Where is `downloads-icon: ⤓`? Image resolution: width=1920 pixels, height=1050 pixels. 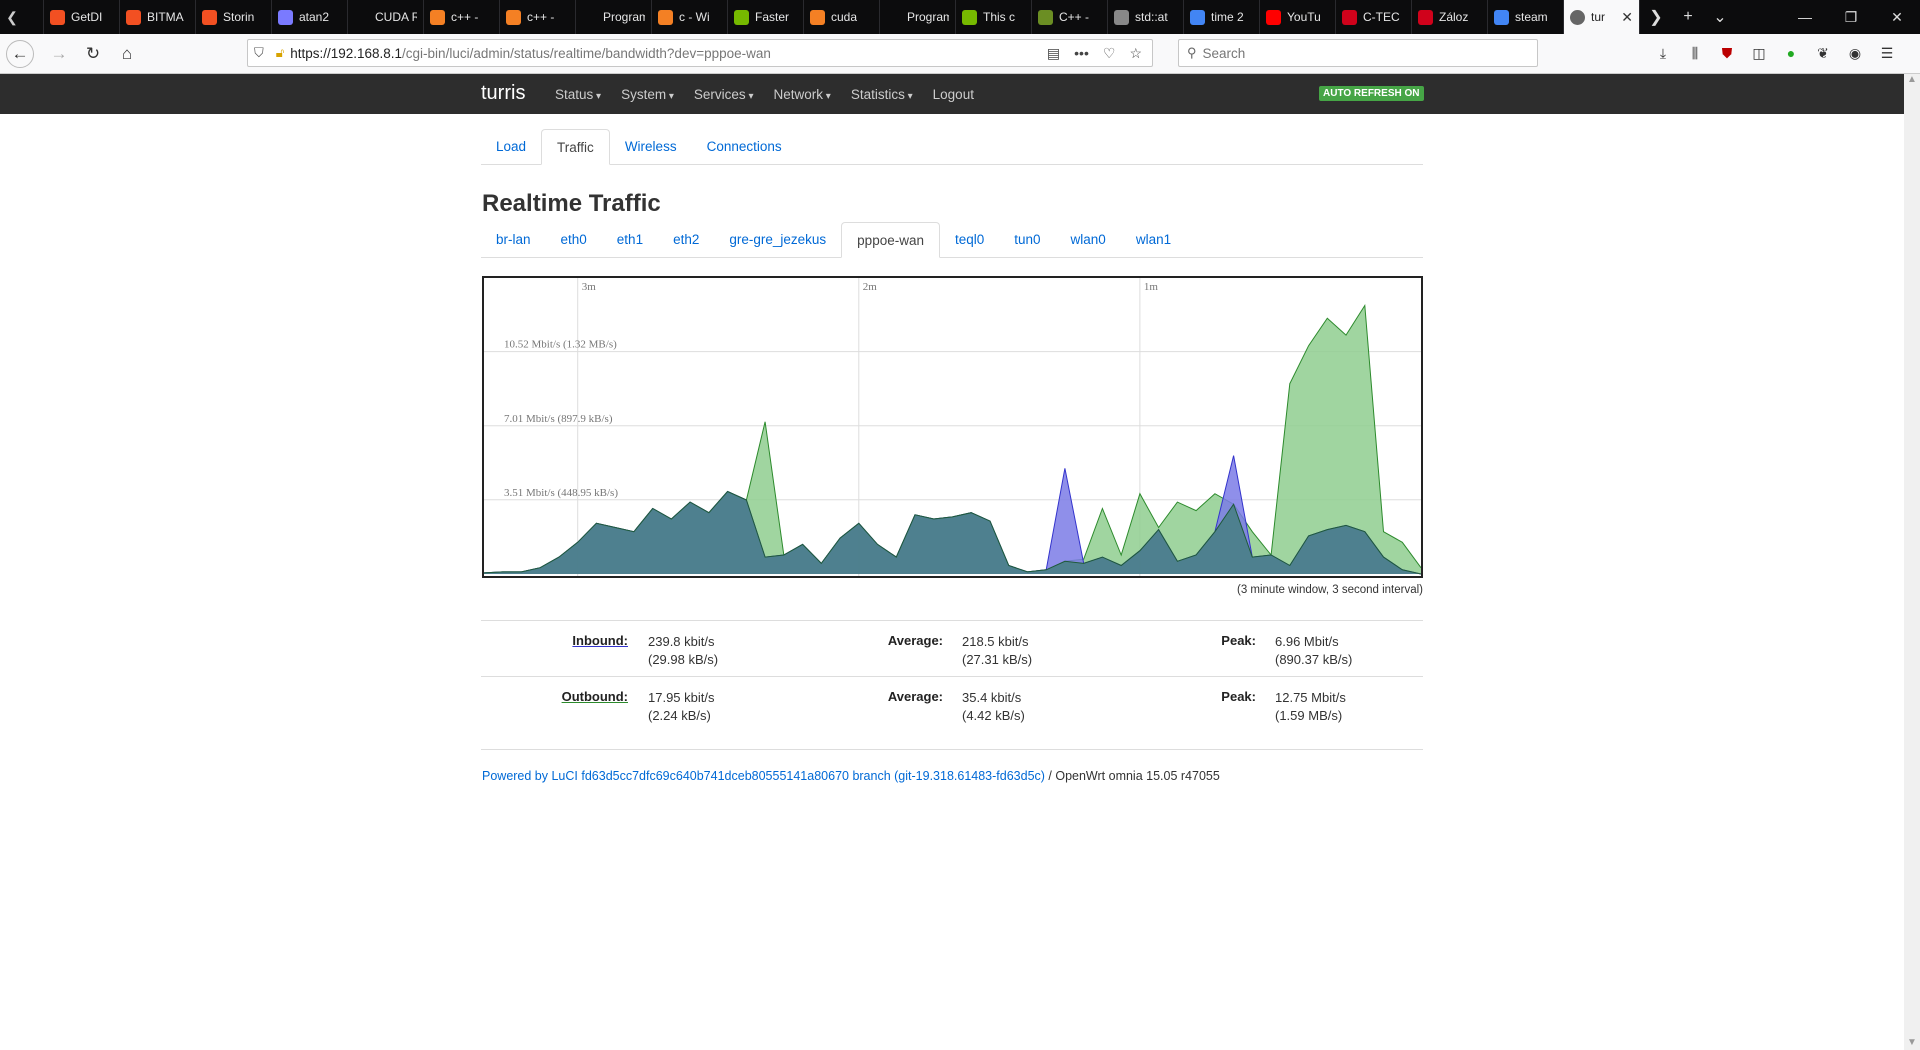 downloads-icon: ⤓ is located at coordinates (1663, 53).